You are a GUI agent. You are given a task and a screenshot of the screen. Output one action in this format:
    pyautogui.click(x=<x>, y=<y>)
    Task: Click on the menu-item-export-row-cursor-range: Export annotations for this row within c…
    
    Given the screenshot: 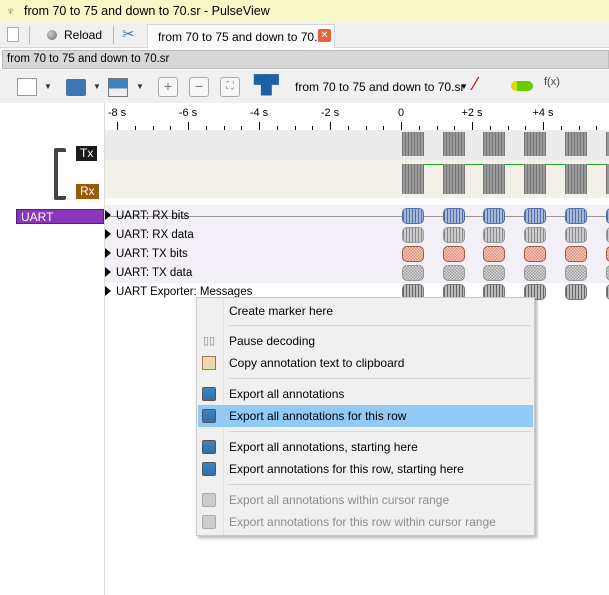 What is the action you would take?
    pyautogui.click(x=365, y=522)
    